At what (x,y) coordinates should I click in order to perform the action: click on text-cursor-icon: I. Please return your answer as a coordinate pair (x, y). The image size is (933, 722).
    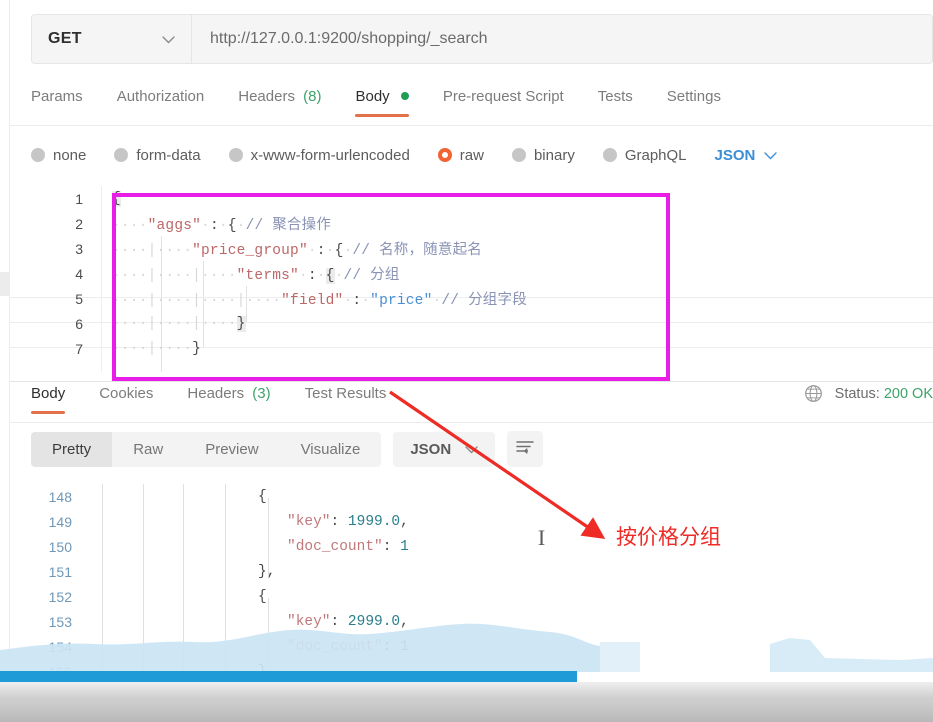
    Looking at the image, I should click on (541, 537).